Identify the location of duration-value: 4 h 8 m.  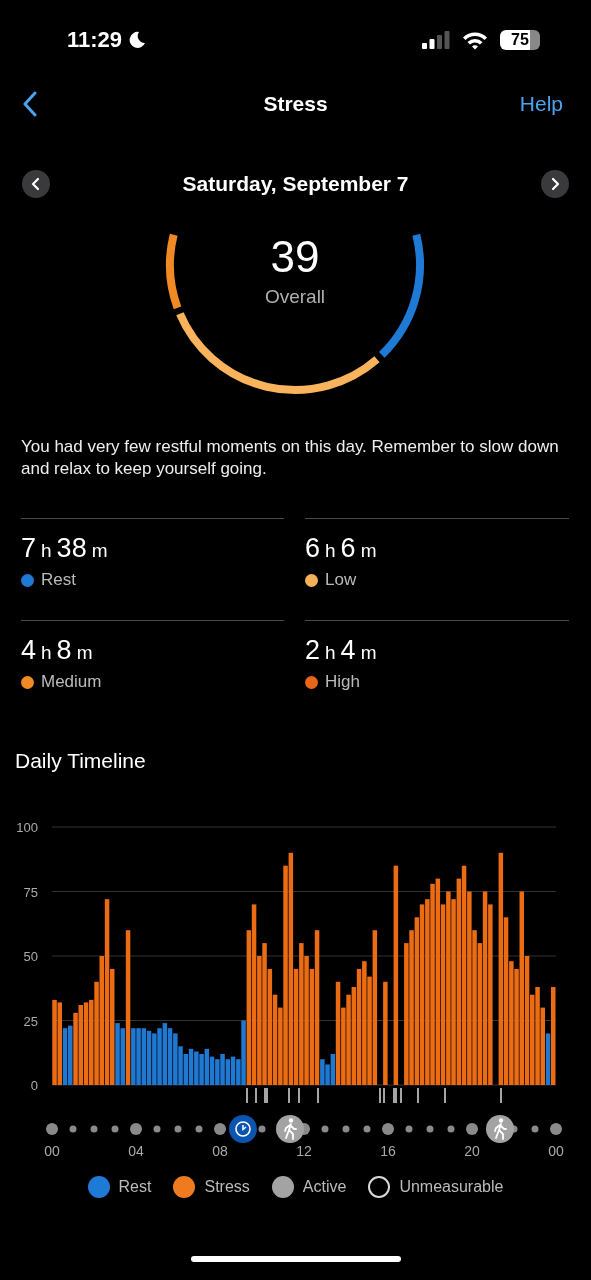
(57, 650).